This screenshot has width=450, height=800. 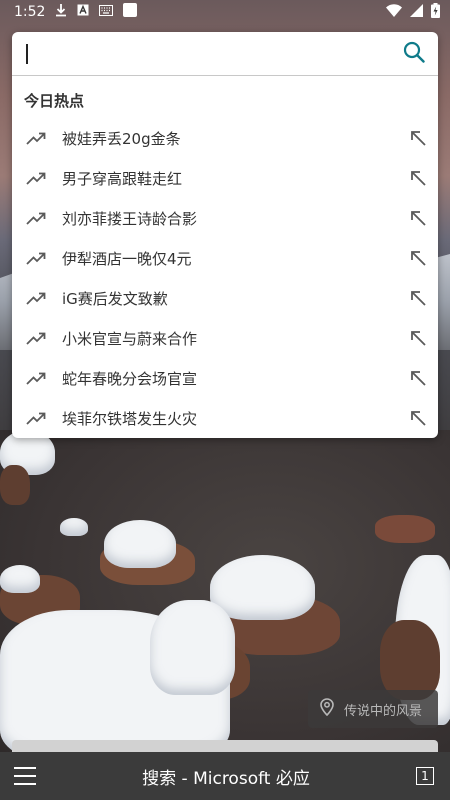 What do you see at coordinates (225, 138) in the screenshot?
I see `trending-item: 被娃弄丢20g金条` at bounding box center [225, 138].